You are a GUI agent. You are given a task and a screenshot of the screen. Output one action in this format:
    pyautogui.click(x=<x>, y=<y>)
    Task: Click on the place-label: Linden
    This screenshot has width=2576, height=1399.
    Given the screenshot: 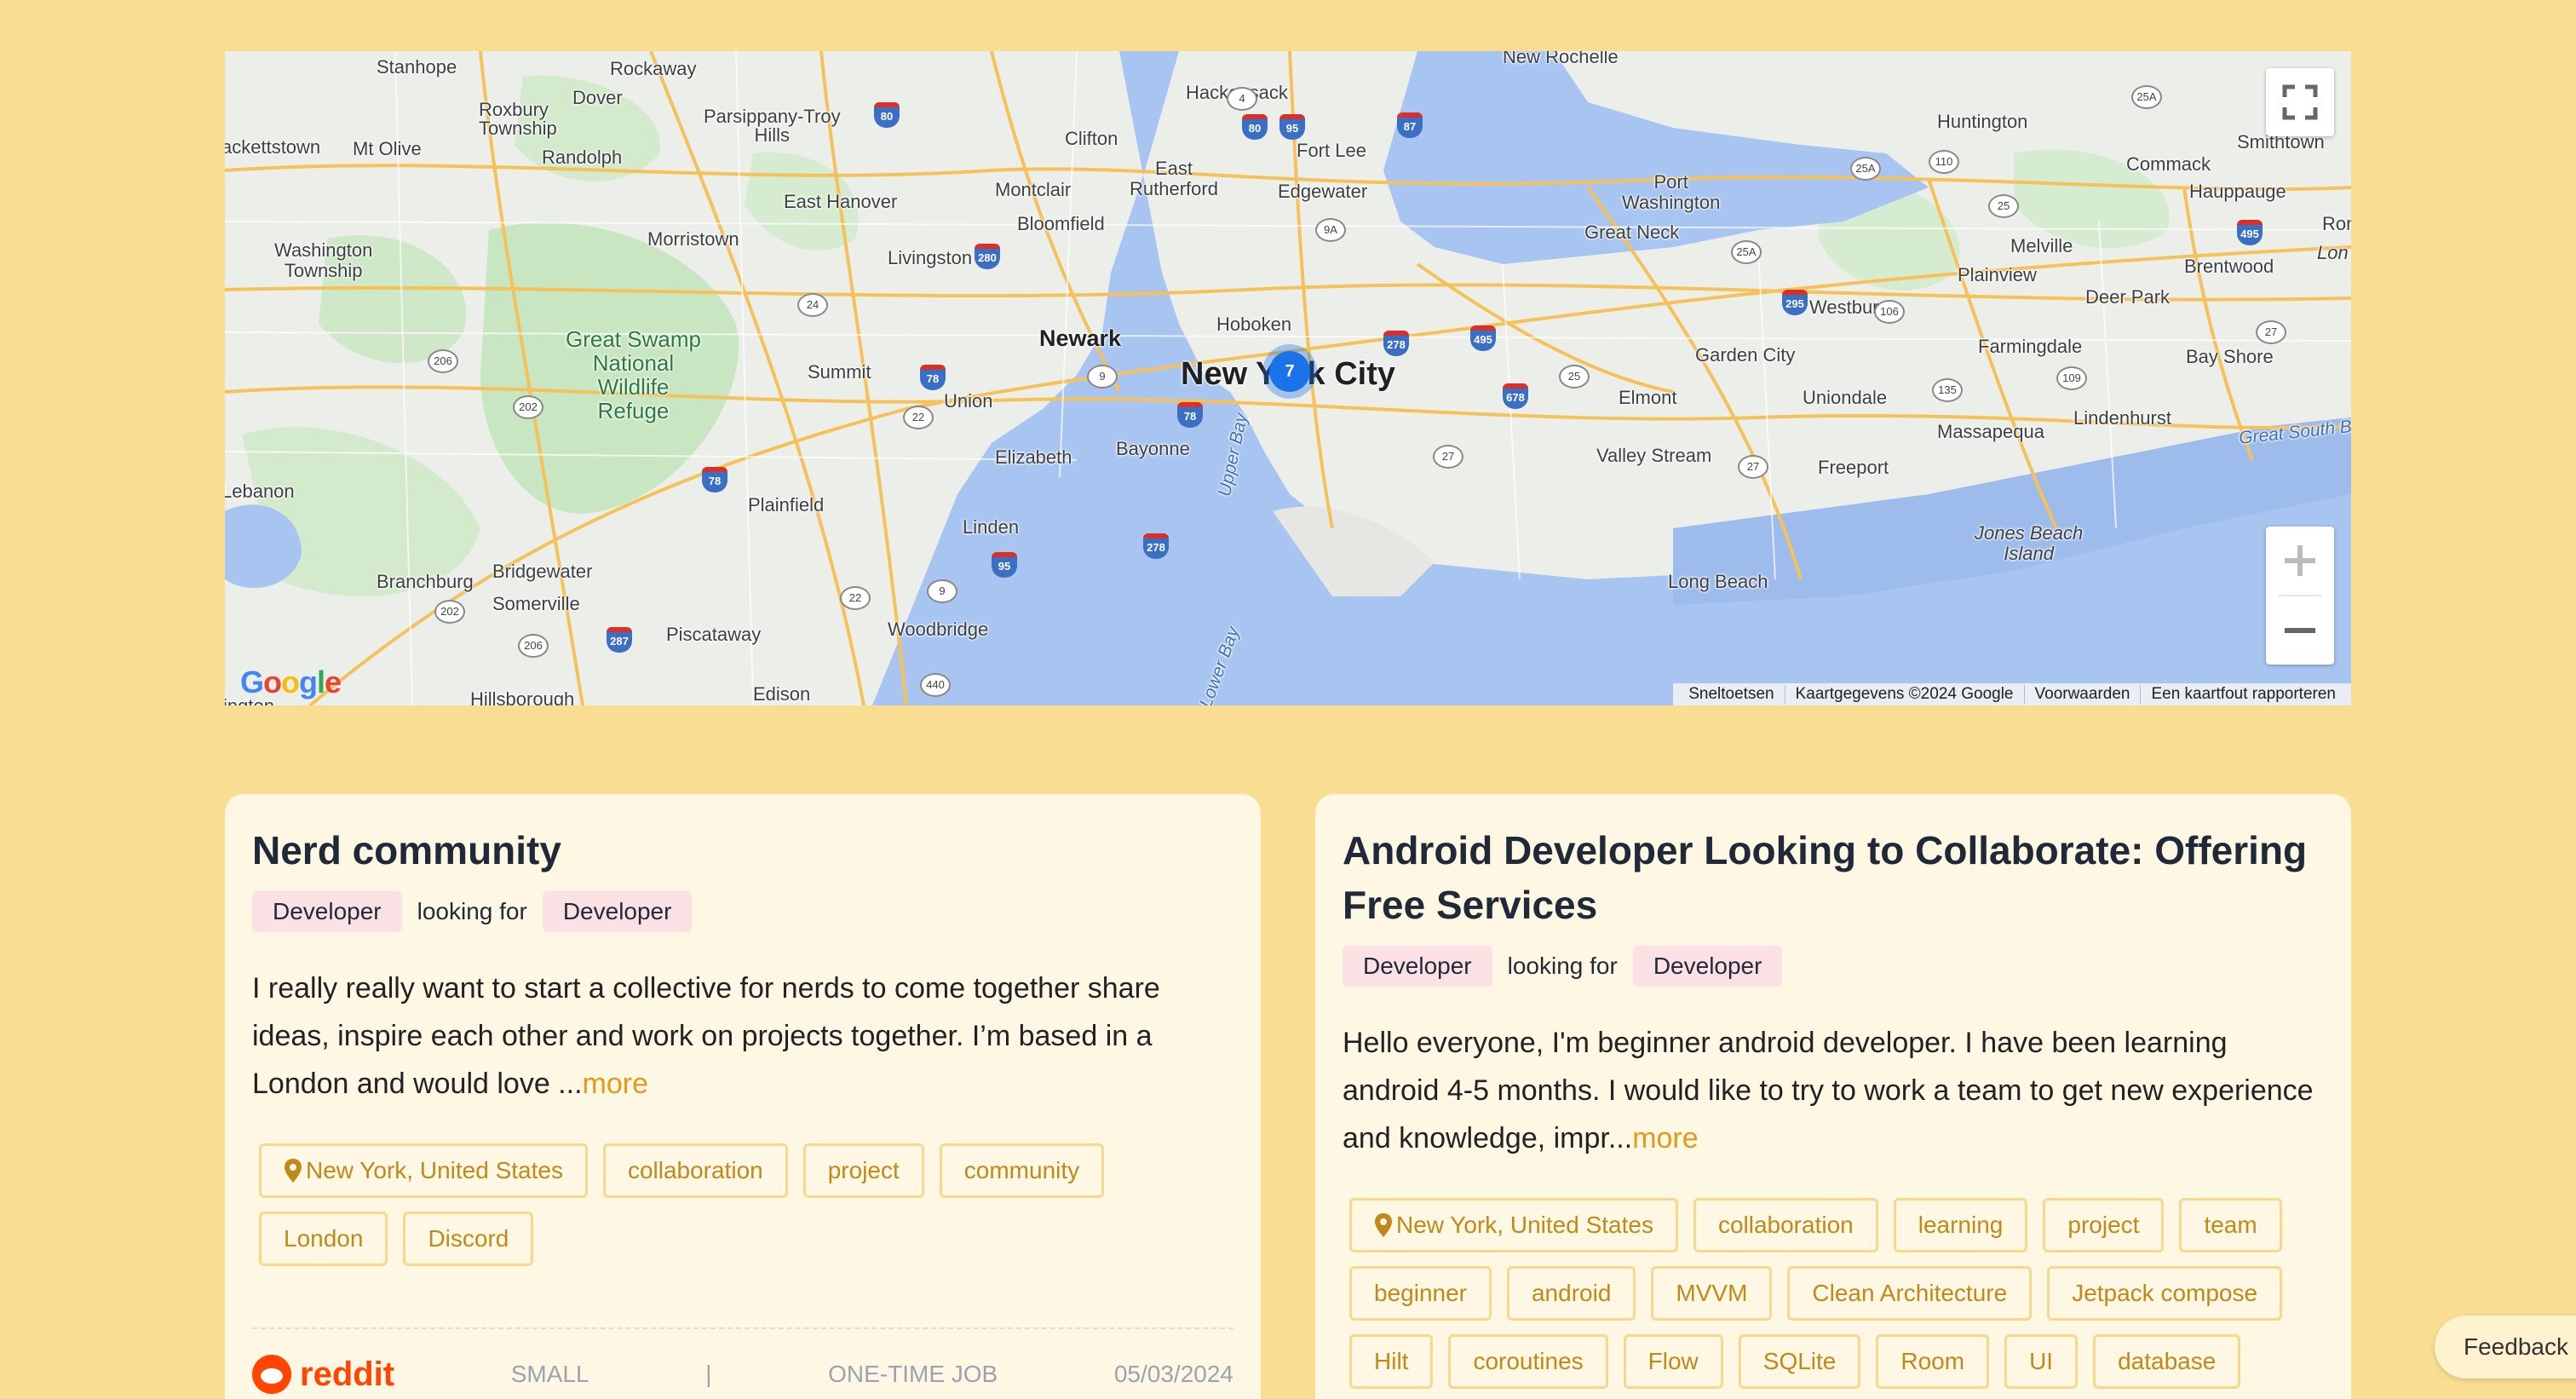 What is the action you would take?
    pyautogui.click(x=992, y=527)
    